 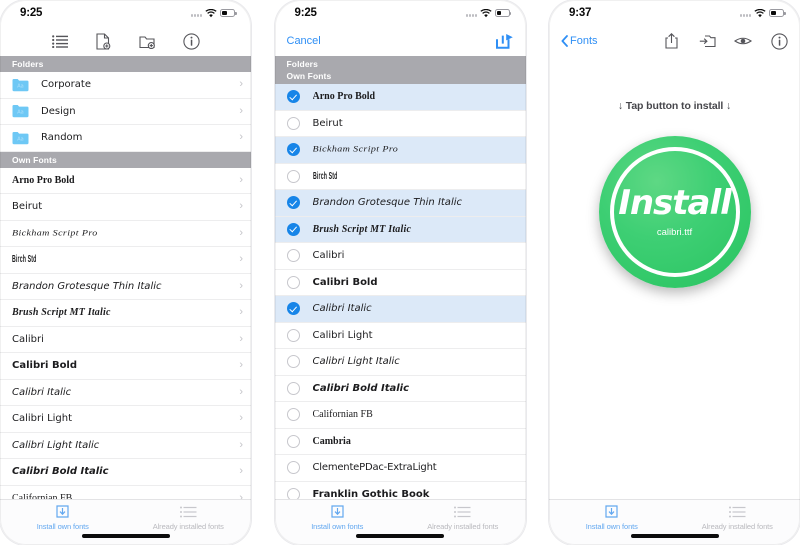 I want to click on section-header-own-fonts: Own Fonts, so click(x=125, y=159).